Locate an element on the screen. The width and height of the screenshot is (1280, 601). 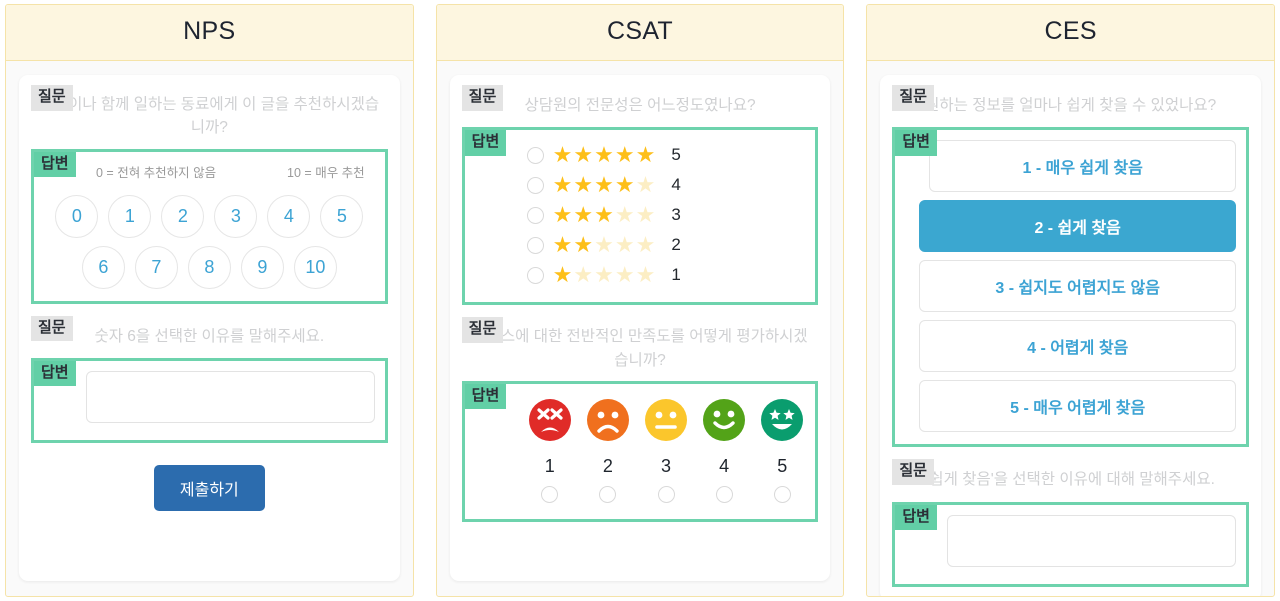
emoji-option-number: 2 is located at coordinates (607, 465).